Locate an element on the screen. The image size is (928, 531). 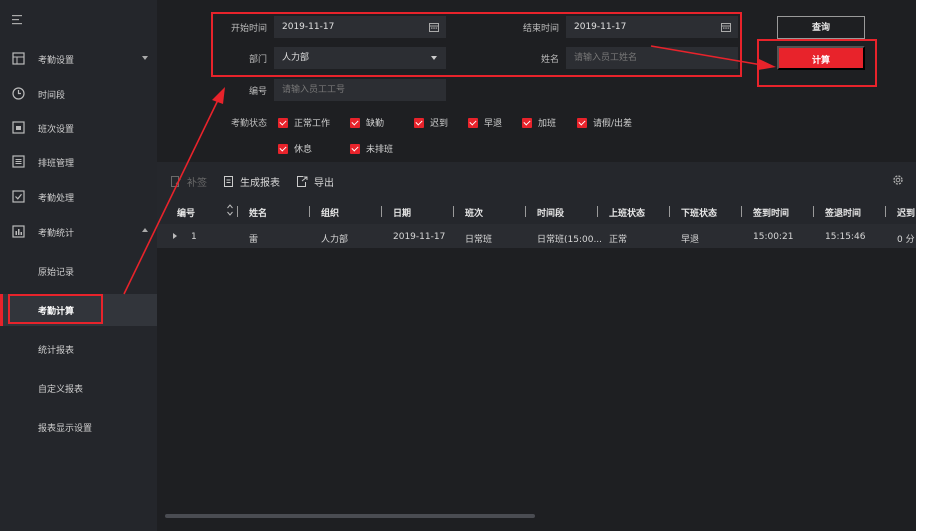
sidebar-item-label: 排班管理 is located at coordinates (56, 164).